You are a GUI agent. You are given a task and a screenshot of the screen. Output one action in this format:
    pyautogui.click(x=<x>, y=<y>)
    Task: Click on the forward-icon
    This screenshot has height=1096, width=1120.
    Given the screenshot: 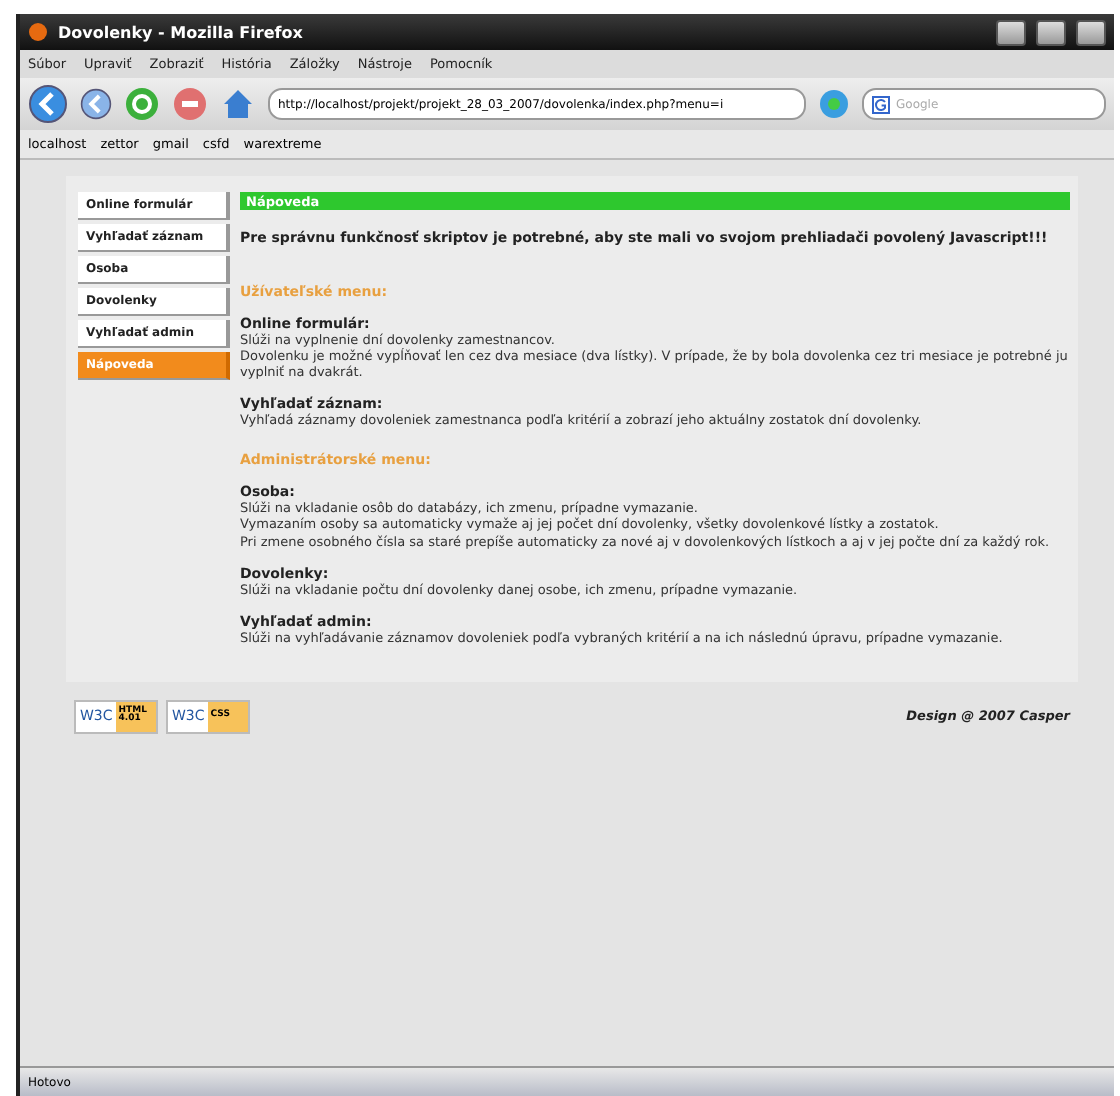 What is the action you would take?
    pyautogui.click(x=96, y=104)
    